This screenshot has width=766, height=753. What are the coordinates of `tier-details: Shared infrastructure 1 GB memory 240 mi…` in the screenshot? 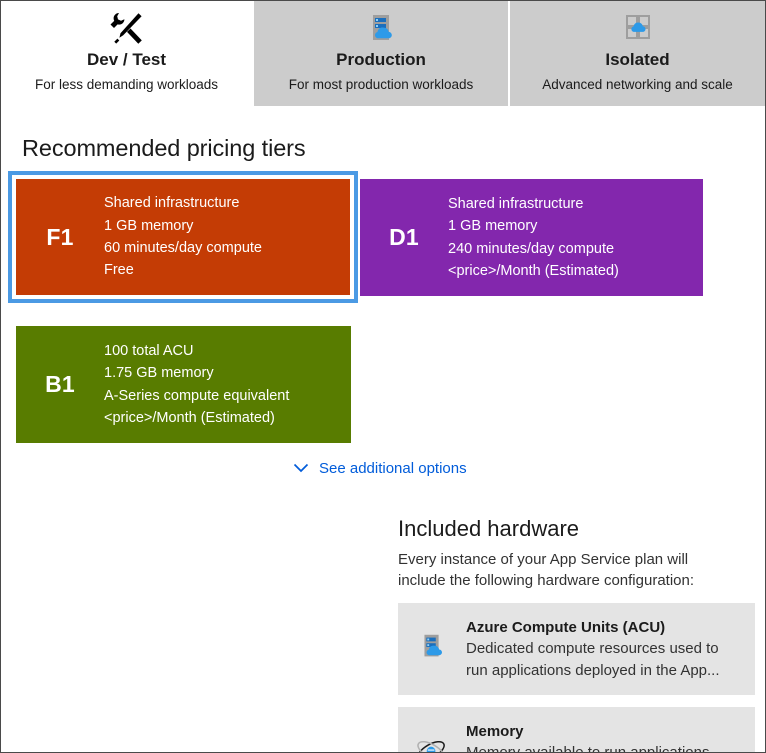 It's located at (575, 238).